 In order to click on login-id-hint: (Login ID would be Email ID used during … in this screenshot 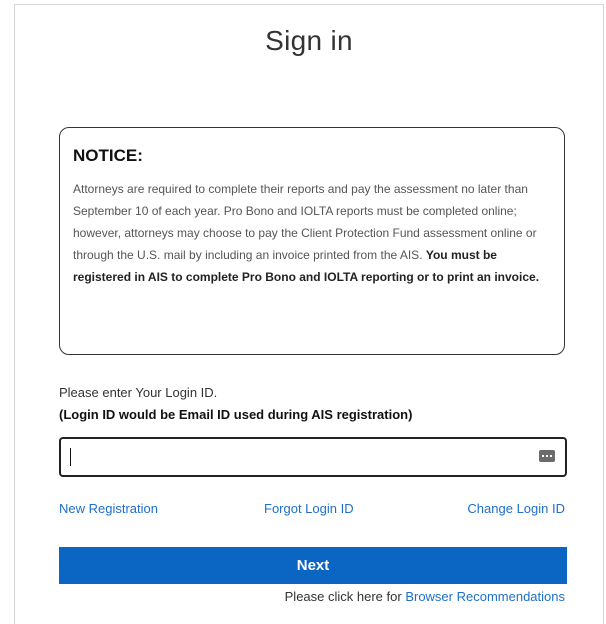, I will do `click(236, 414)`.